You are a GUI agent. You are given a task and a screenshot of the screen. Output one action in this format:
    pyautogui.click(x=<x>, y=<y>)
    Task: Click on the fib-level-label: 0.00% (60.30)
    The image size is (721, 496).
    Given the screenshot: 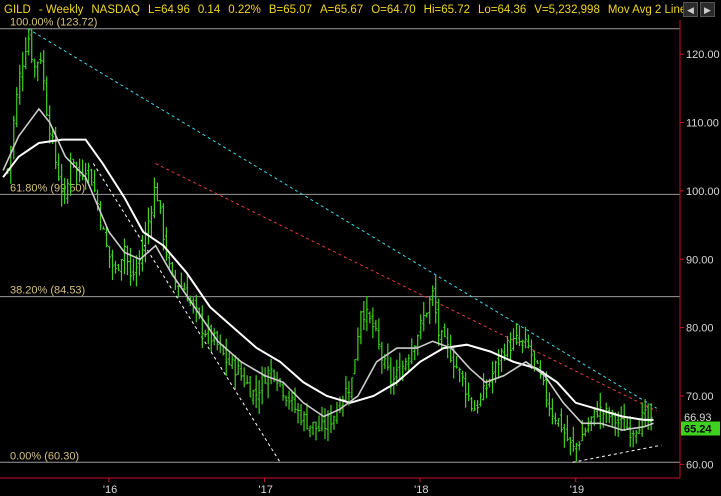 What is the action you would take?
    pyautogui.click(x=44, y=456)
    